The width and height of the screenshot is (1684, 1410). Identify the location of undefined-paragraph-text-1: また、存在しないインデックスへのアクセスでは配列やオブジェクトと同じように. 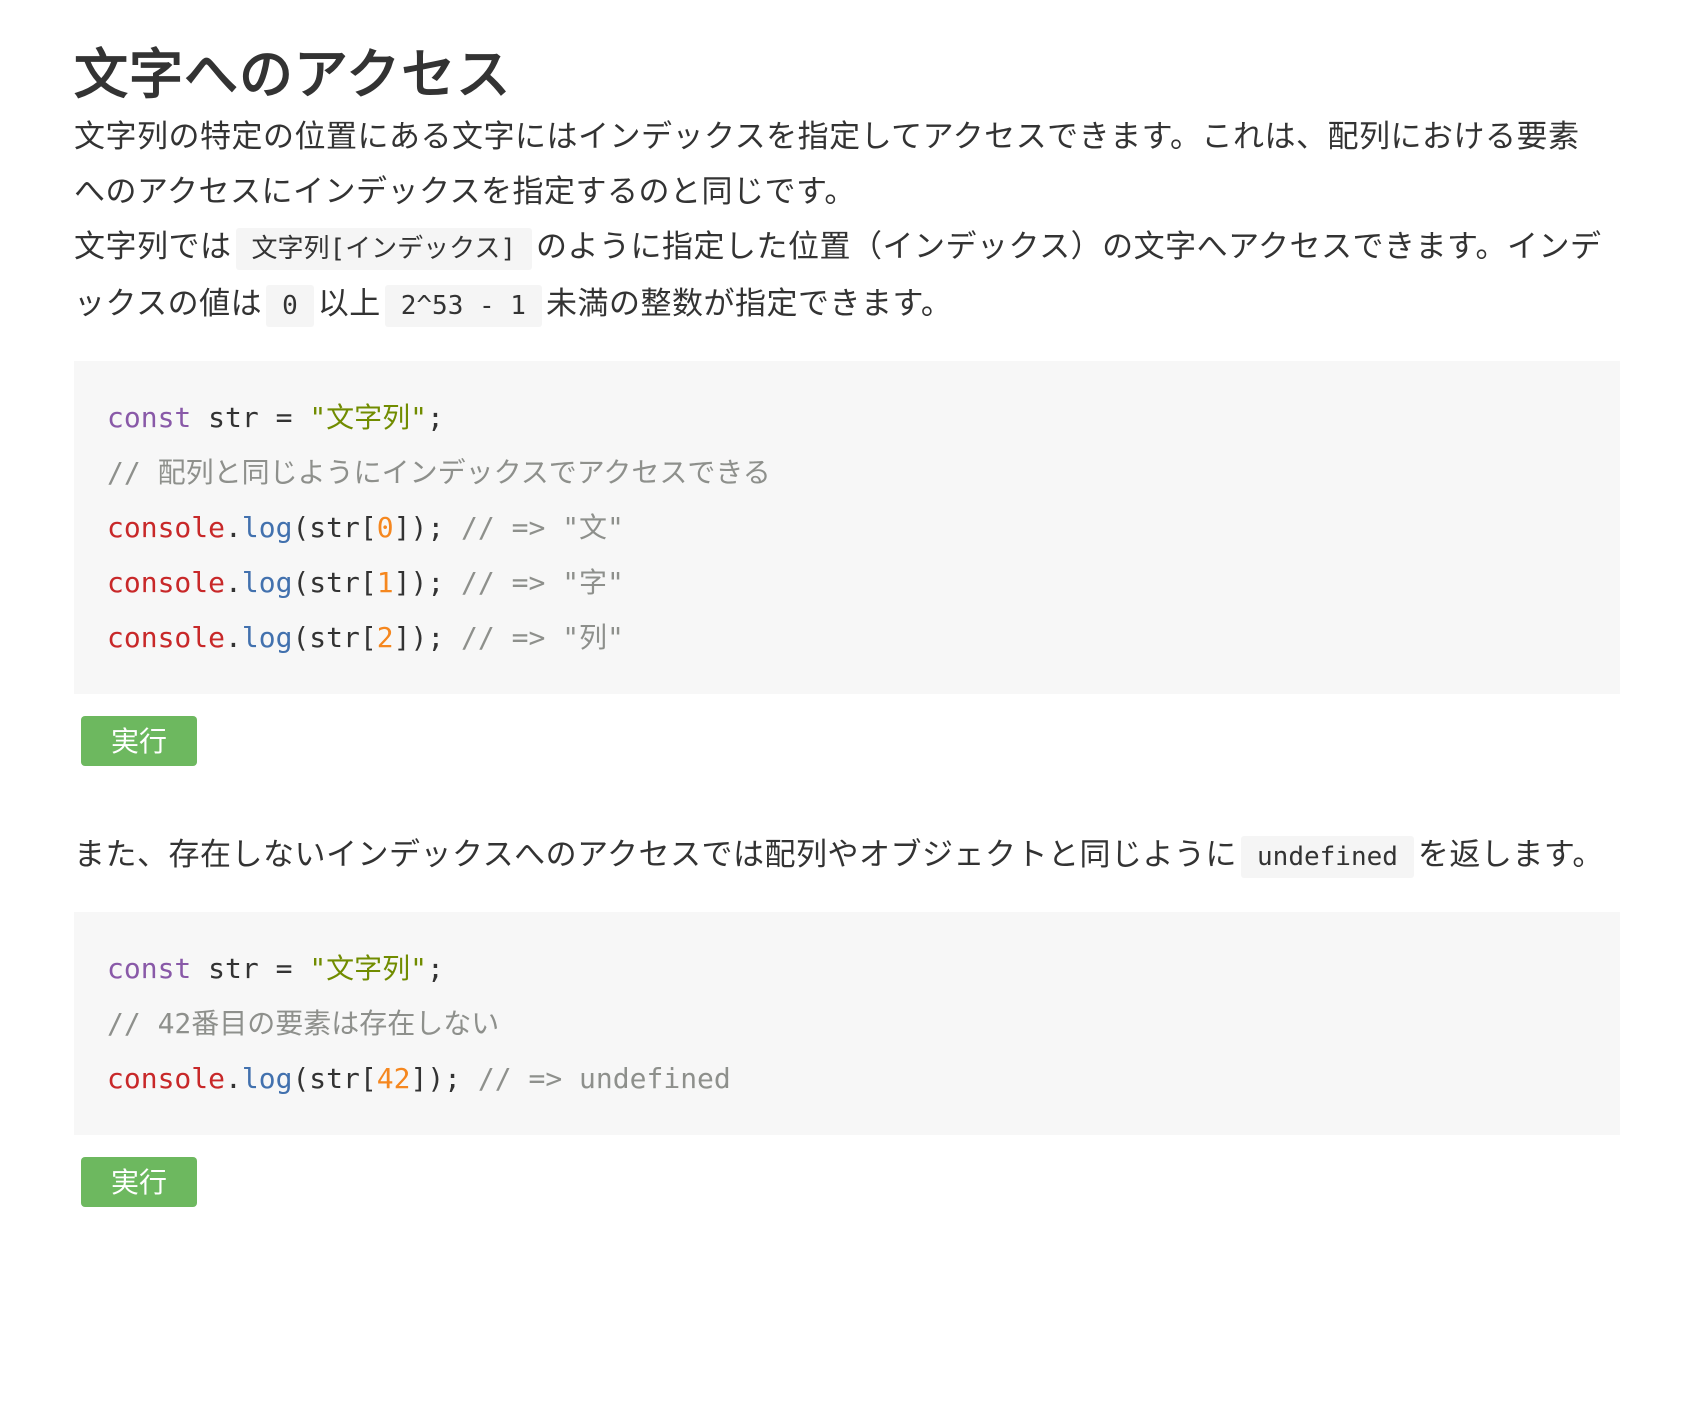
(656, 855).